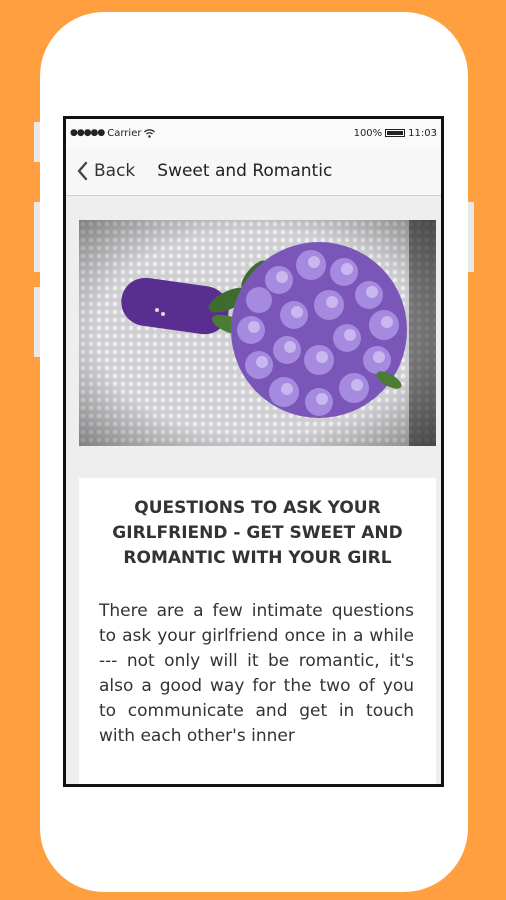 Image resolution: width=506 pixels, height=900 pixels. What do you see at coordinates (150, 133) in the screenshot?
I see `wifi-icon` at bounding box center [150, 133].